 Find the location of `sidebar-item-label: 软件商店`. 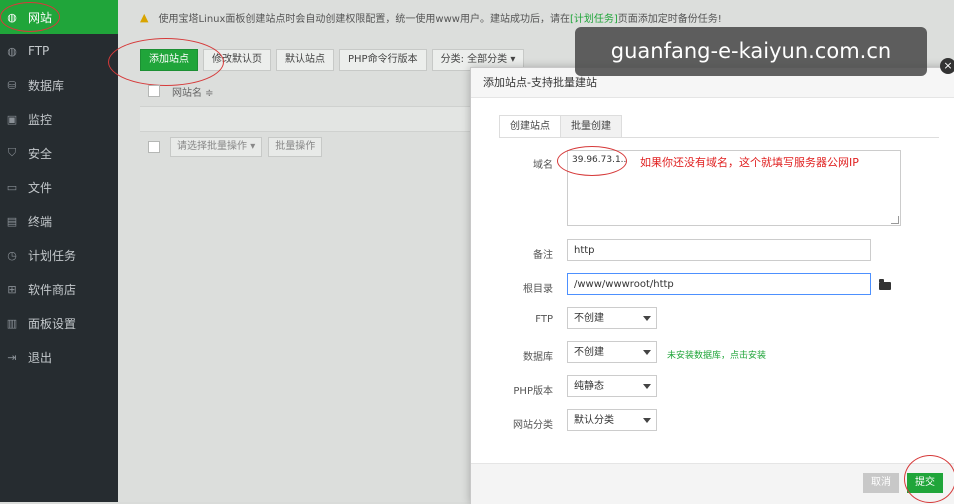

sidebar-item-label: 软件商店 is located at coordinates (52, 289).